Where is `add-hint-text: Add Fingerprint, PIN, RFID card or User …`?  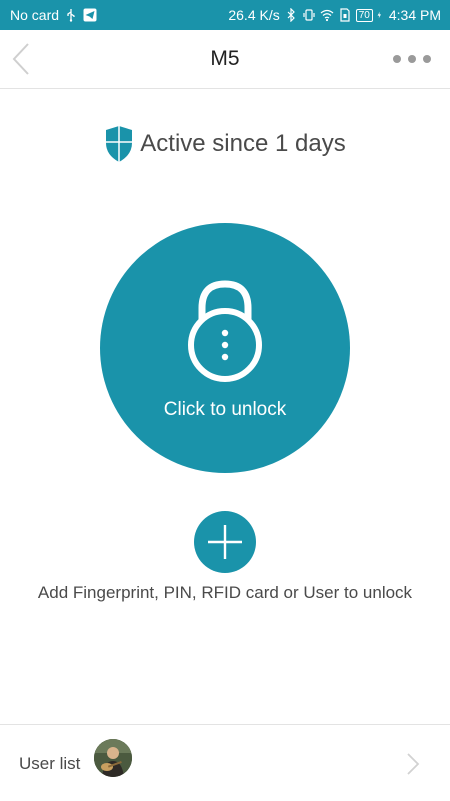 add-hint-text: Add Fingerprint, PIN, RFID card or User … is located at coordinates (225, 592).